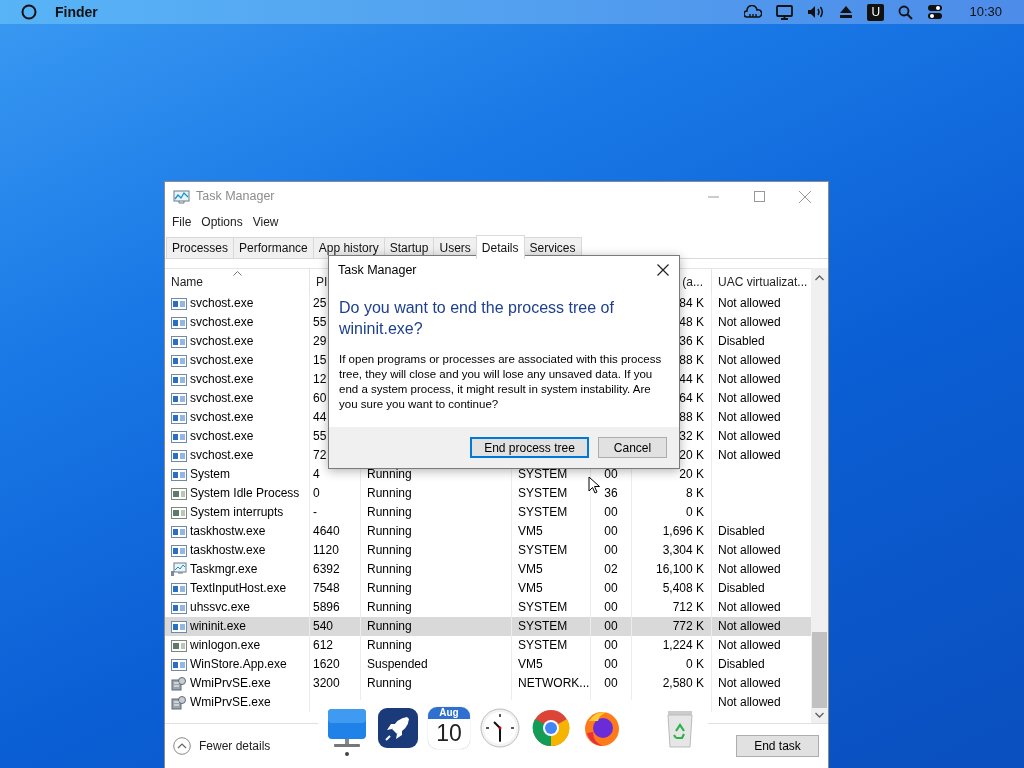 The width and height of the screenshot is (1024, 768). What do you see at coordinates (326, 569) in the screenshot?
I see `table-cell-text: 6392` at bounding box center [326, 569].